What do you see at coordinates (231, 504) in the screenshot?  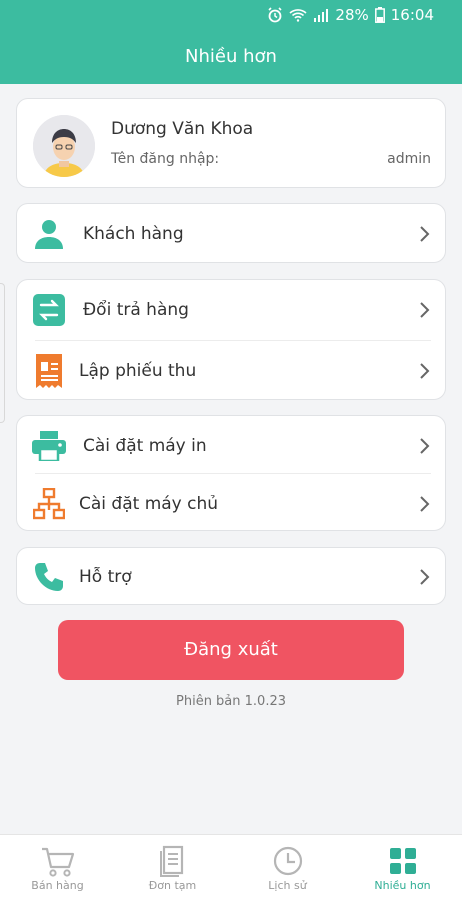 I see `menu-item-server: Cài đặt máy chủ` at bounding box center [231, 504].